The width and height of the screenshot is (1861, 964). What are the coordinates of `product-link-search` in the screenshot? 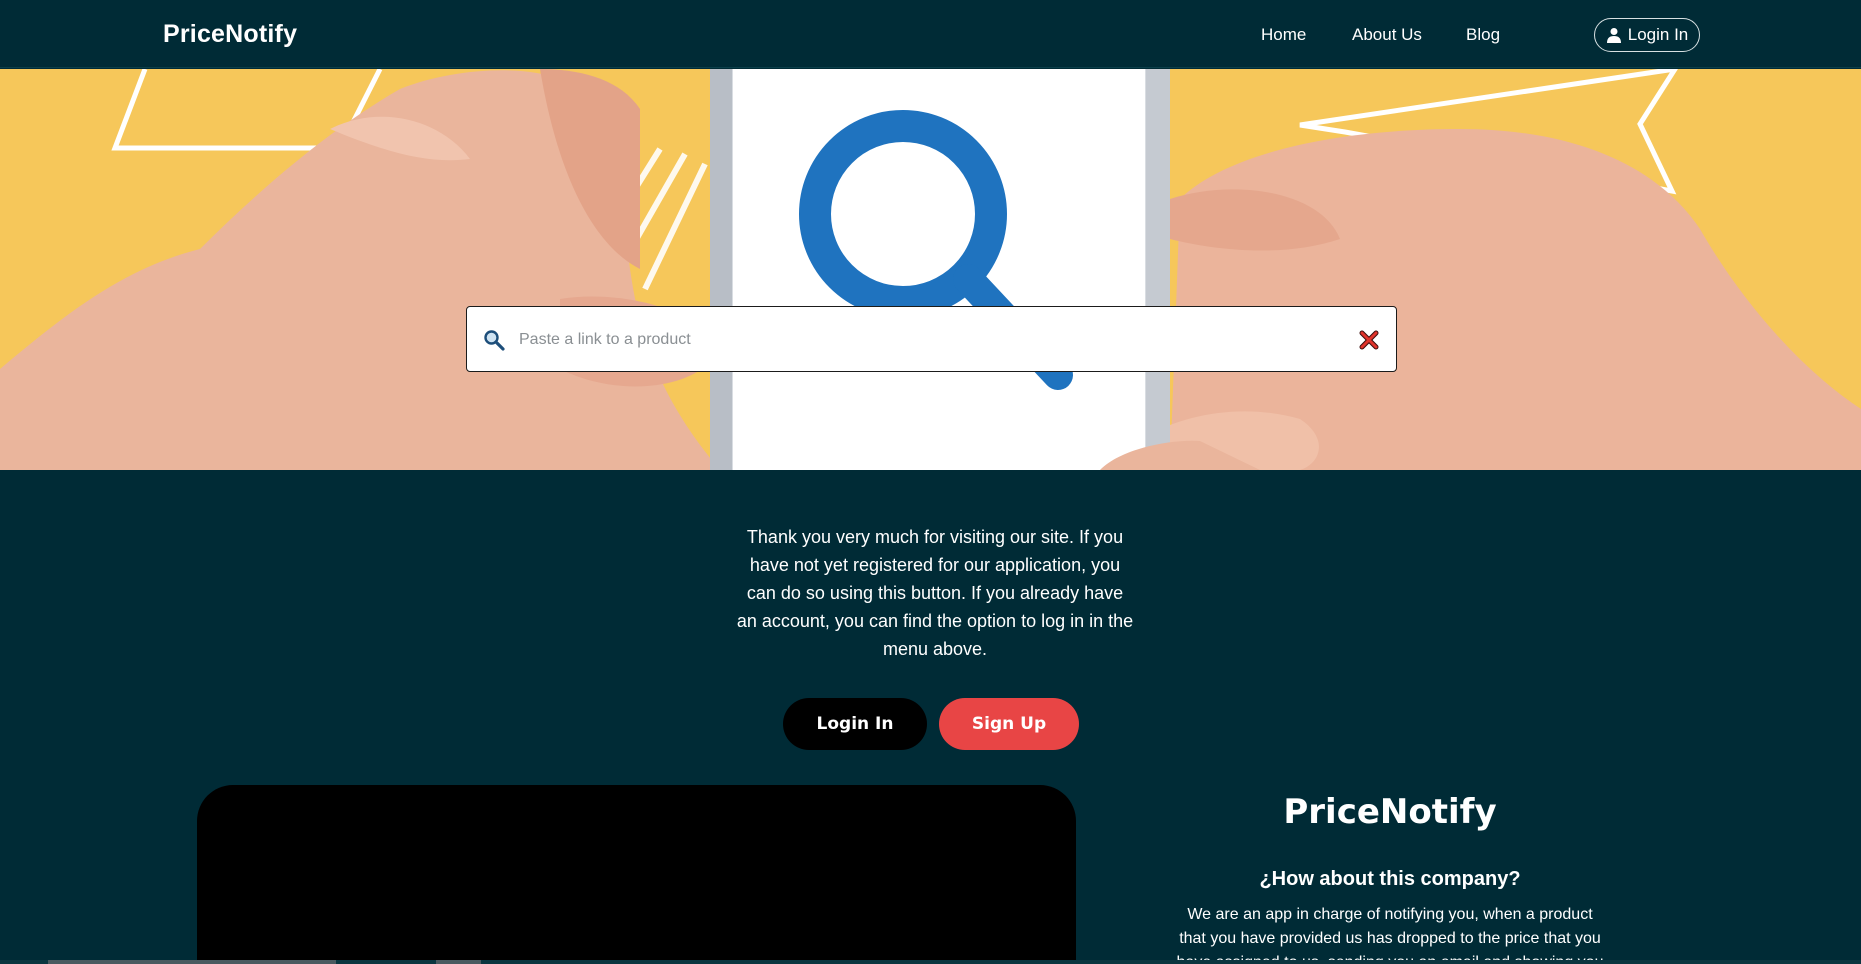 It's located at (931, 339).